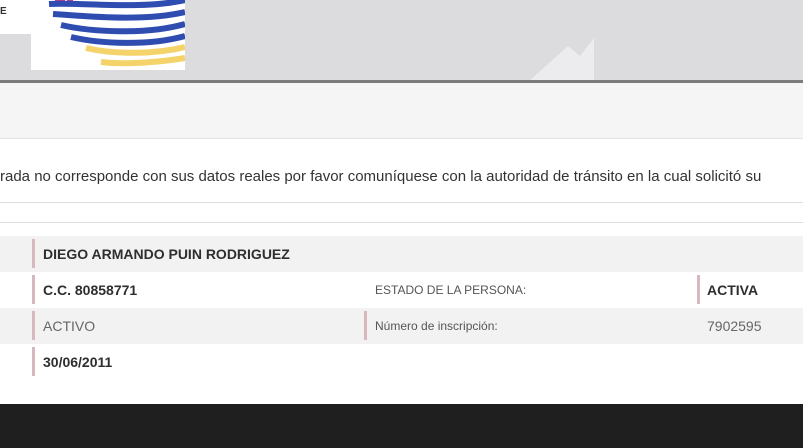 Image resolution: width=803 pixels, height=448 pixels. What do you see at coordinates (166, 254) in the screenshot?
I see `person-name: DIEGO ARMANDO PUIN RODRIGUEZ` at bounding box center [166, 254].